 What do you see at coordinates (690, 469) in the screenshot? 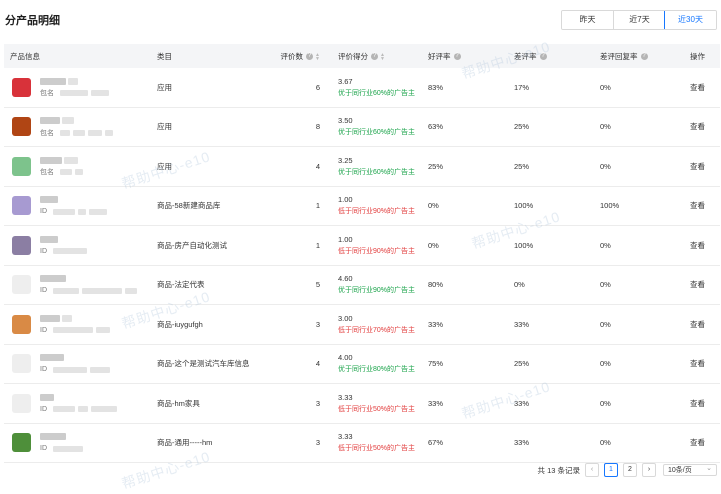
I see `page-size-select: 10条/页` at bounding box center [690, 469].